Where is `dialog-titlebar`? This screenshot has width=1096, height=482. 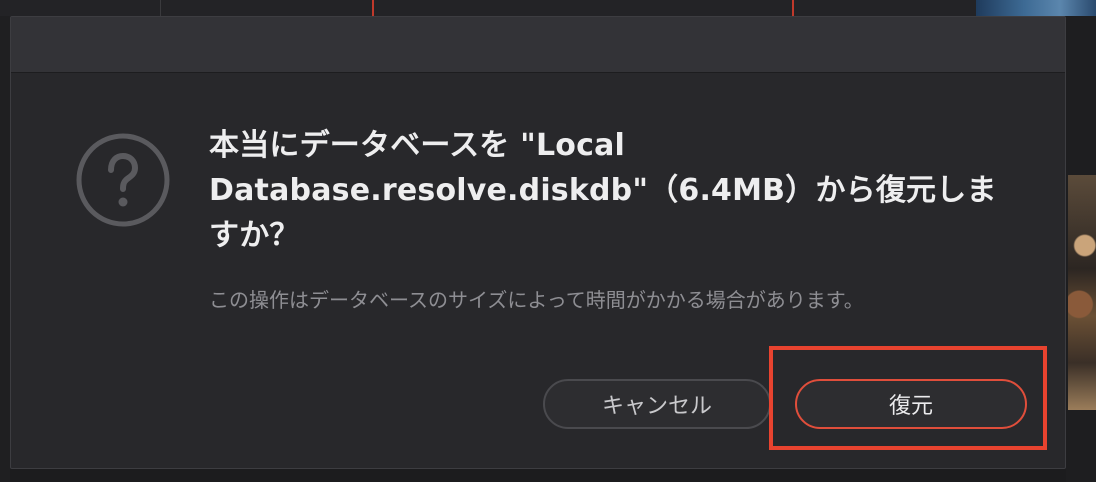 dialog-titlebar is located at coordinates (538, 45).